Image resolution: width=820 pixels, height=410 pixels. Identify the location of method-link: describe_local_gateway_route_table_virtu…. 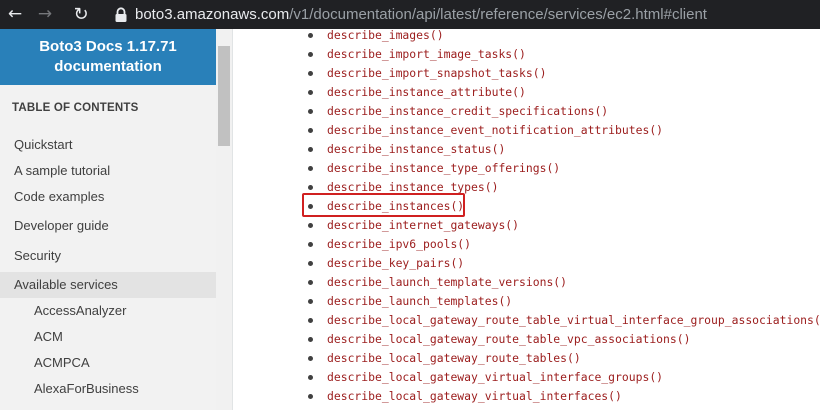
(573, 320).